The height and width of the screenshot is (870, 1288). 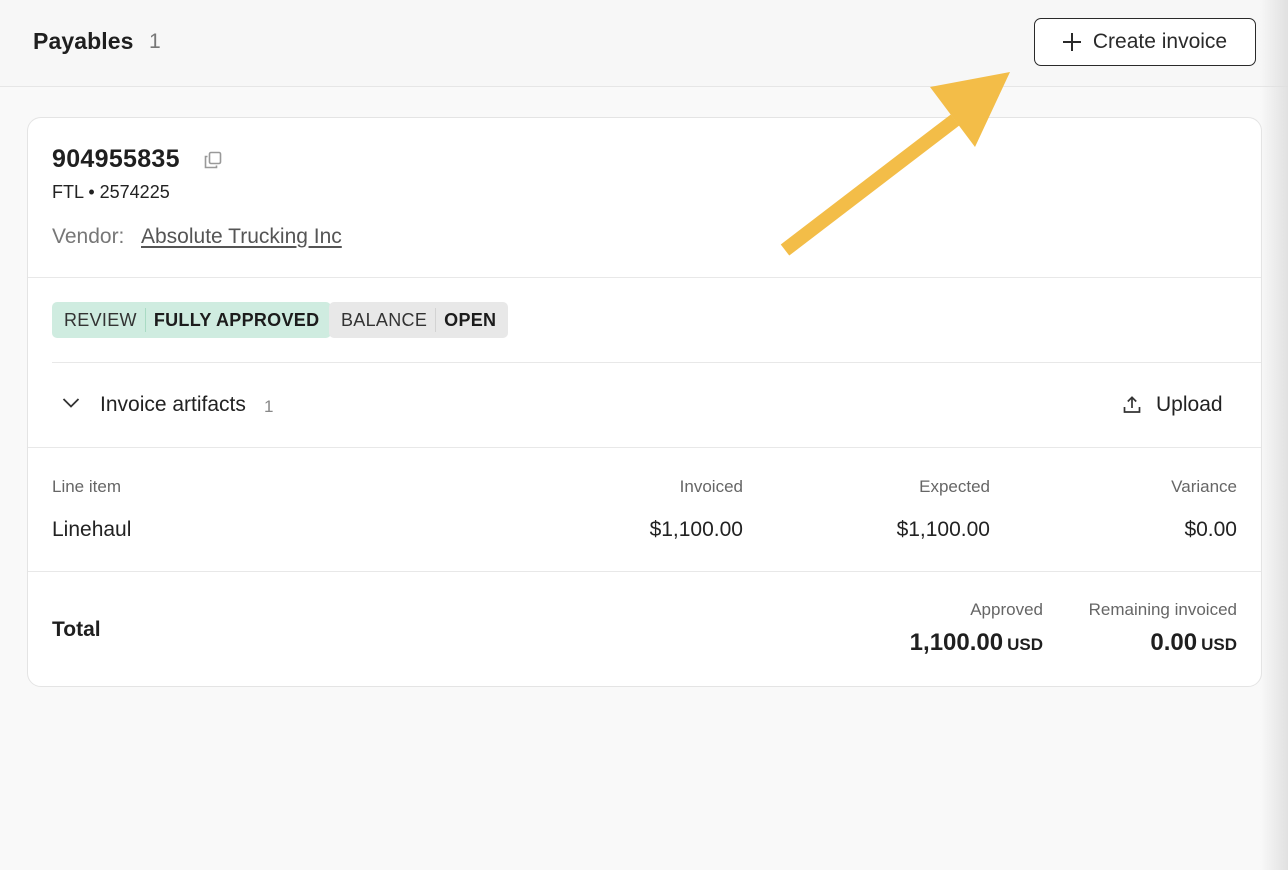 What do you see at coordinates (155, 41) in the screenshot?
I see `payables-count: 1` at bounding box center [155, 41].